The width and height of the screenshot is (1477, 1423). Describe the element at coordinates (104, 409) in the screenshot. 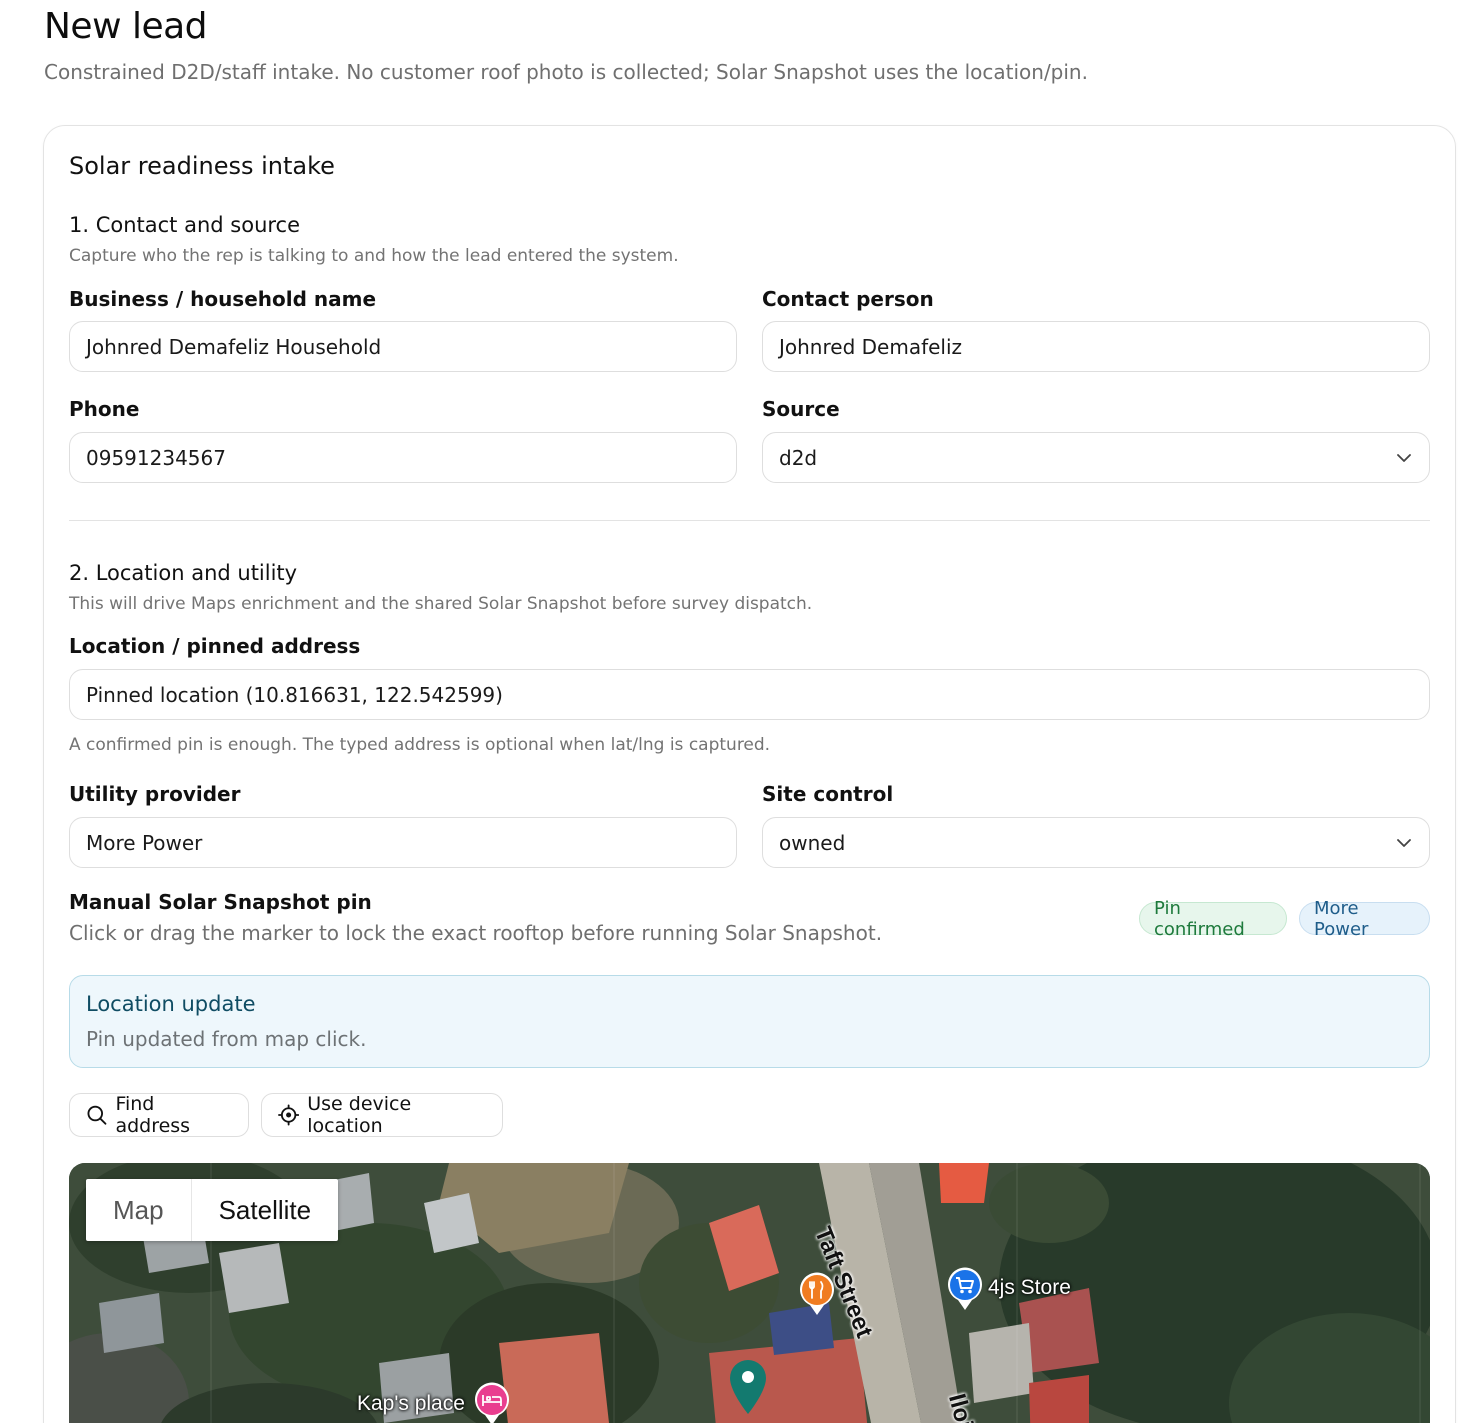

I see `phone-label: Phone` at that location.